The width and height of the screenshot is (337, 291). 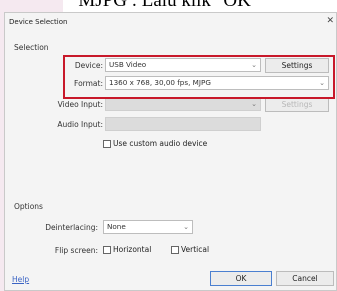 I want to click on help-link: Help, so click(x=20, y=279).